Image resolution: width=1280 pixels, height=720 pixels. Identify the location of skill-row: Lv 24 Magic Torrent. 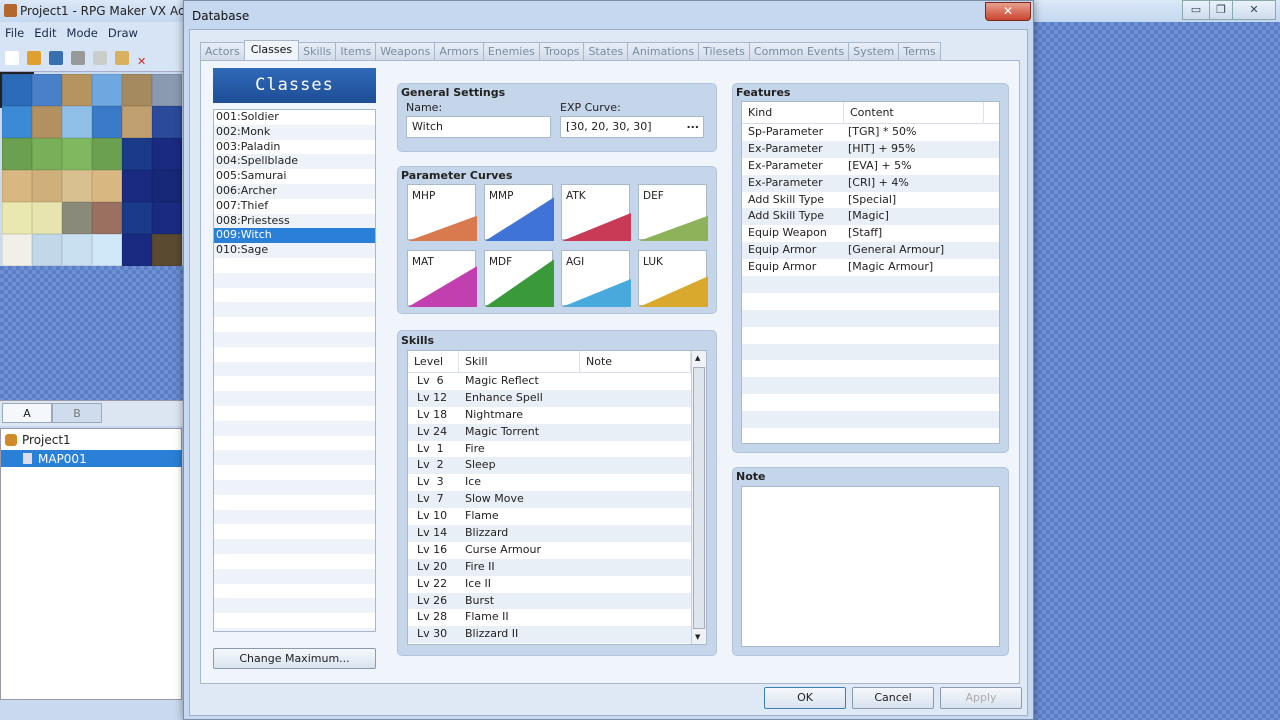
(557, 432).